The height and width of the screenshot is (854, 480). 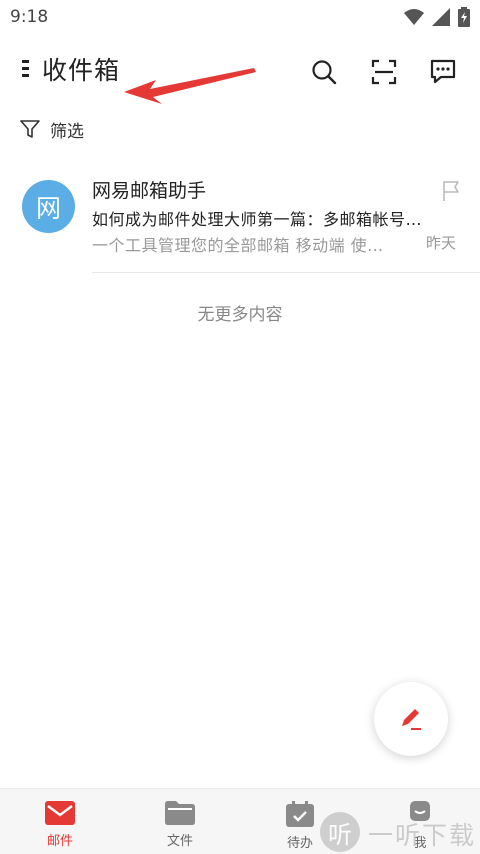 I want to click on tab-label: 文件, so click(x=179, y=841).